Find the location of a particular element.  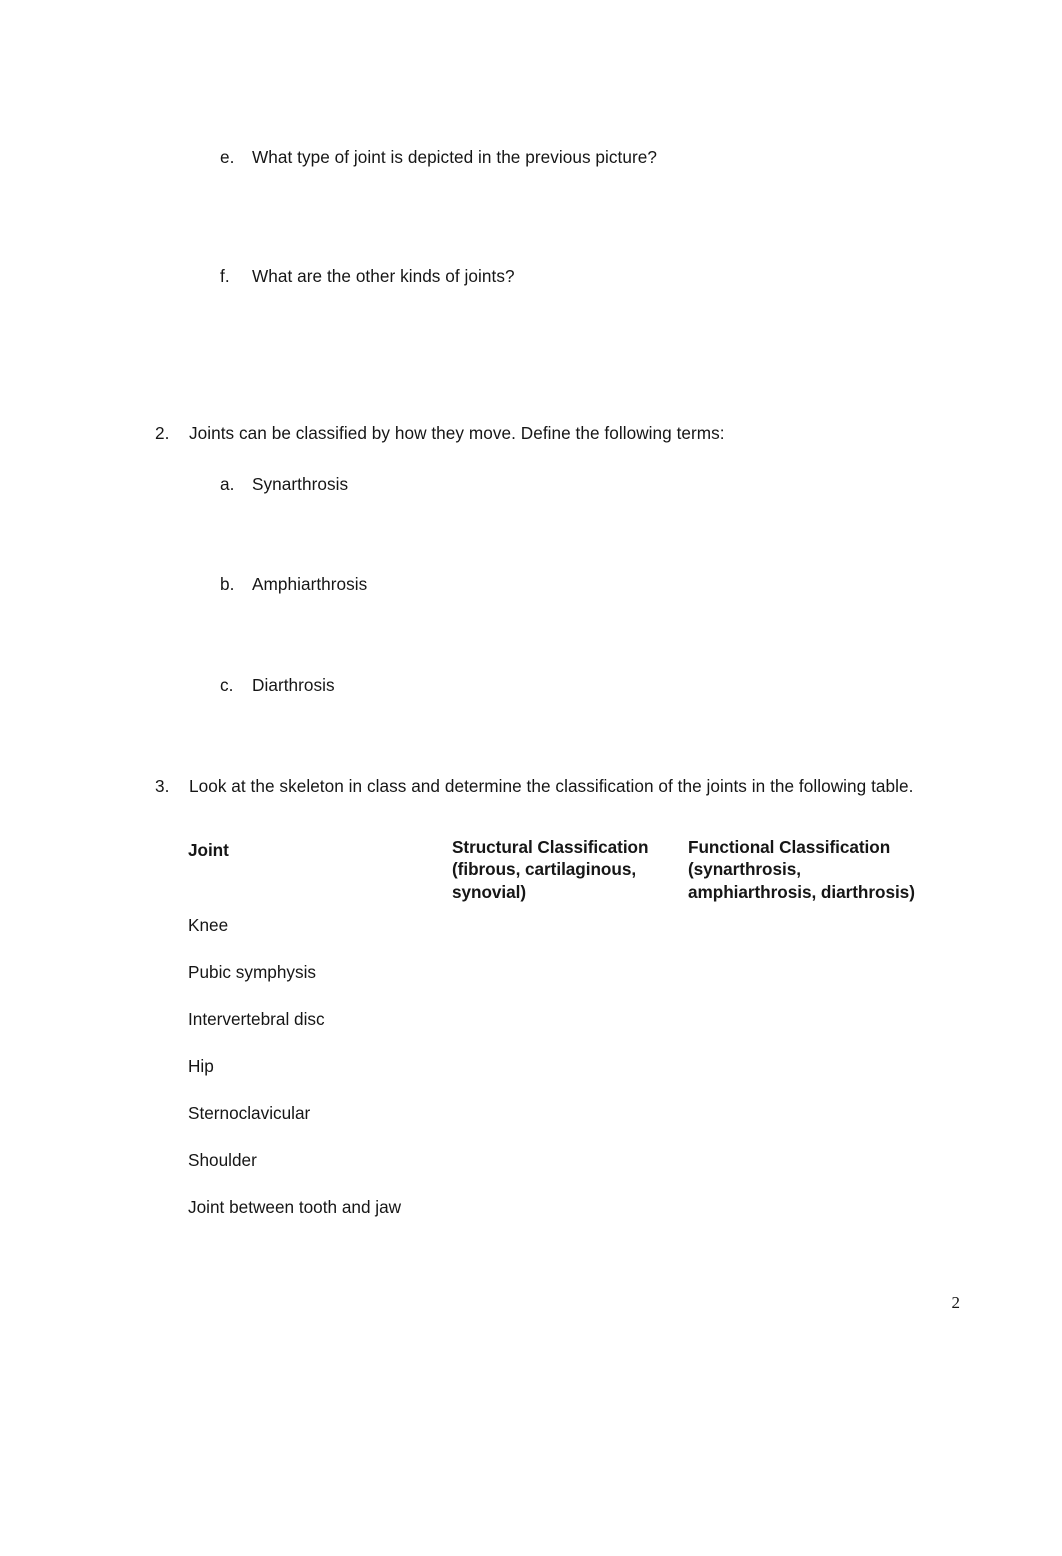

table-row: Shoulder is located at coordinates (568, 1172).